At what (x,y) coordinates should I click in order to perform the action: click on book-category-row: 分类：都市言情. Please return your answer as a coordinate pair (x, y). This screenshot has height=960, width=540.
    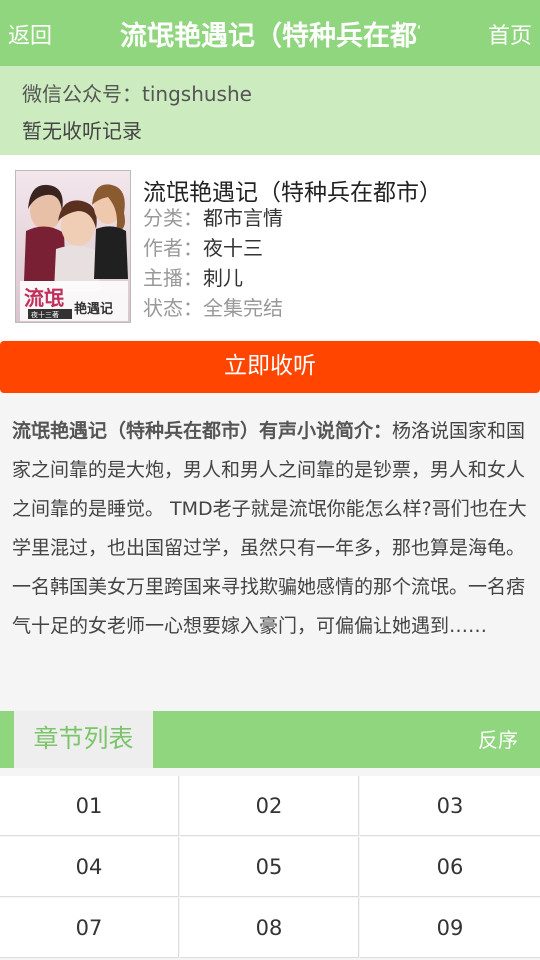
    Looking at the image, I should click on (292, 218).